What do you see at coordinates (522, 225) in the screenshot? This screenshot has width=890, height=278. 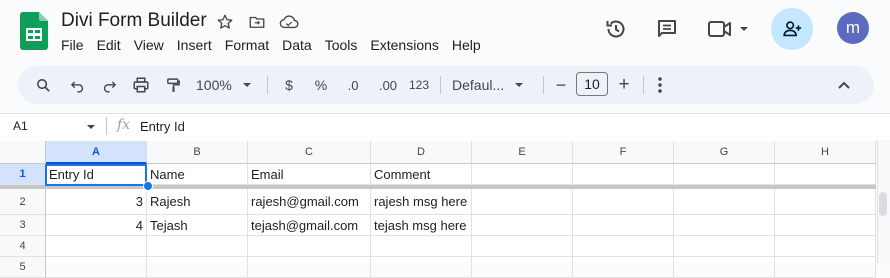 I see `cell-e3` at bounding box center [522, 225].